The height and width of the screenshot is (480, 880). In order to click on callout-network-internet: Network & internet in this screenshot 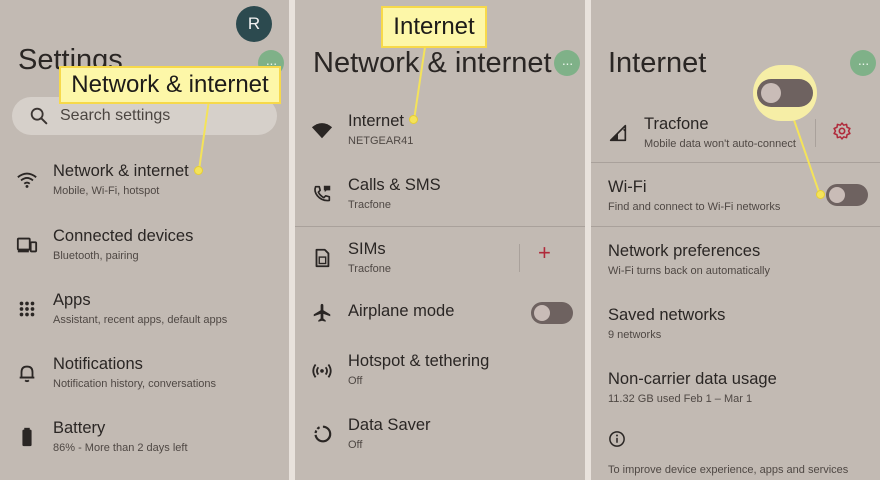, I will do `click(170, 85)`.